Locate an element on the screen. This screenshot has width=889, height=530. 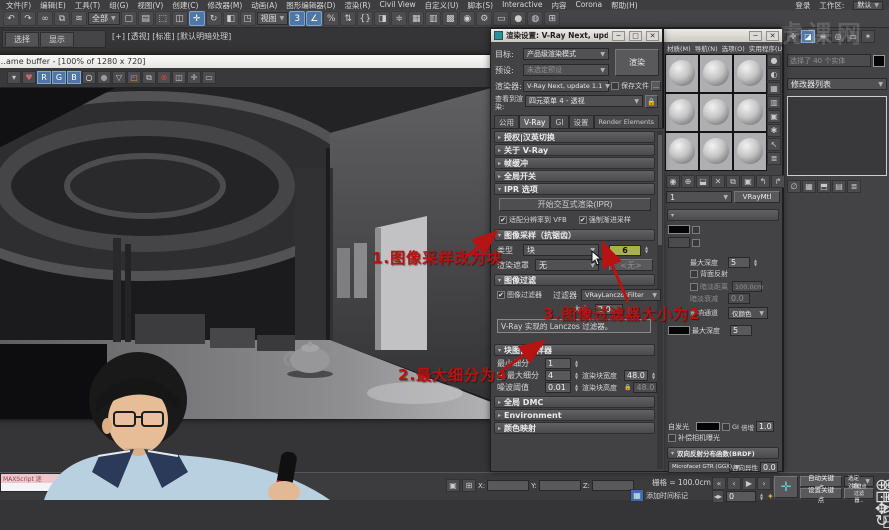
tab-render-elements: Render Elements is located at coordinates (626, 121).